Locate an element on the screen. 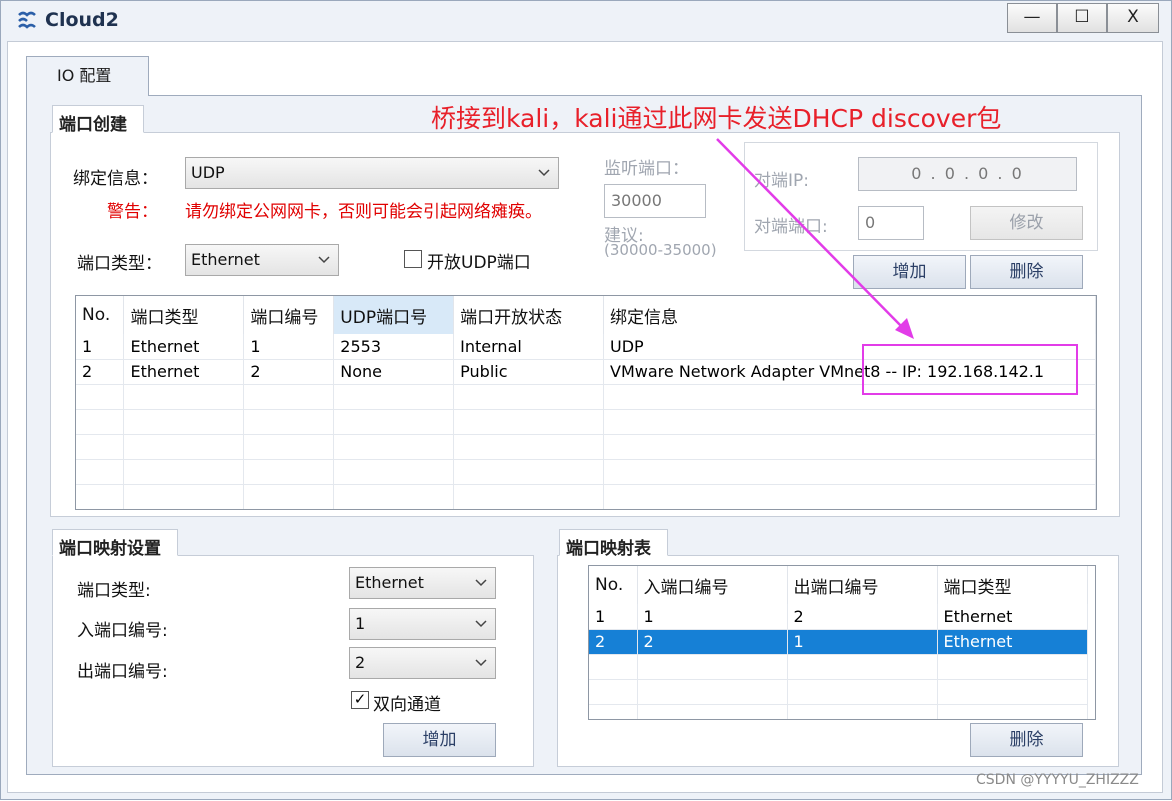 This screenshot has width=1172, height=801. mapping-table: No. 入端口编号 出端口编号 端口类型 1 1 2 Ethernet 2 2 1 Ethernet is located at coordinates (842, 642).